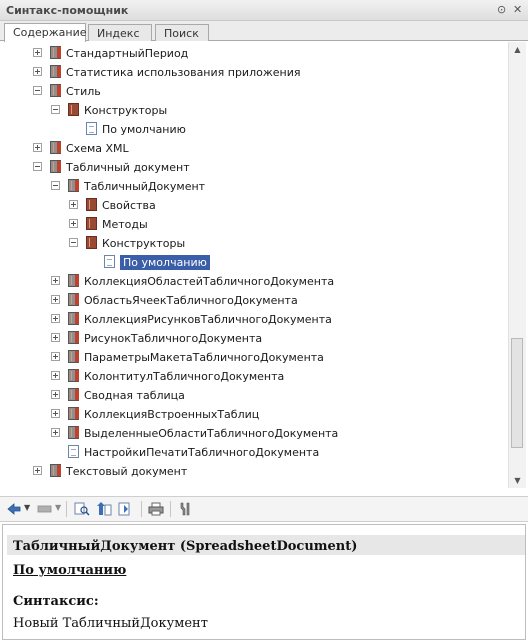 The width and height of the screenshot is (528, 640). What do you see at coordinates (517, 49) in the screenshot?
I see `scroll-up-icon: ▲` at bounding box center [517, 49].